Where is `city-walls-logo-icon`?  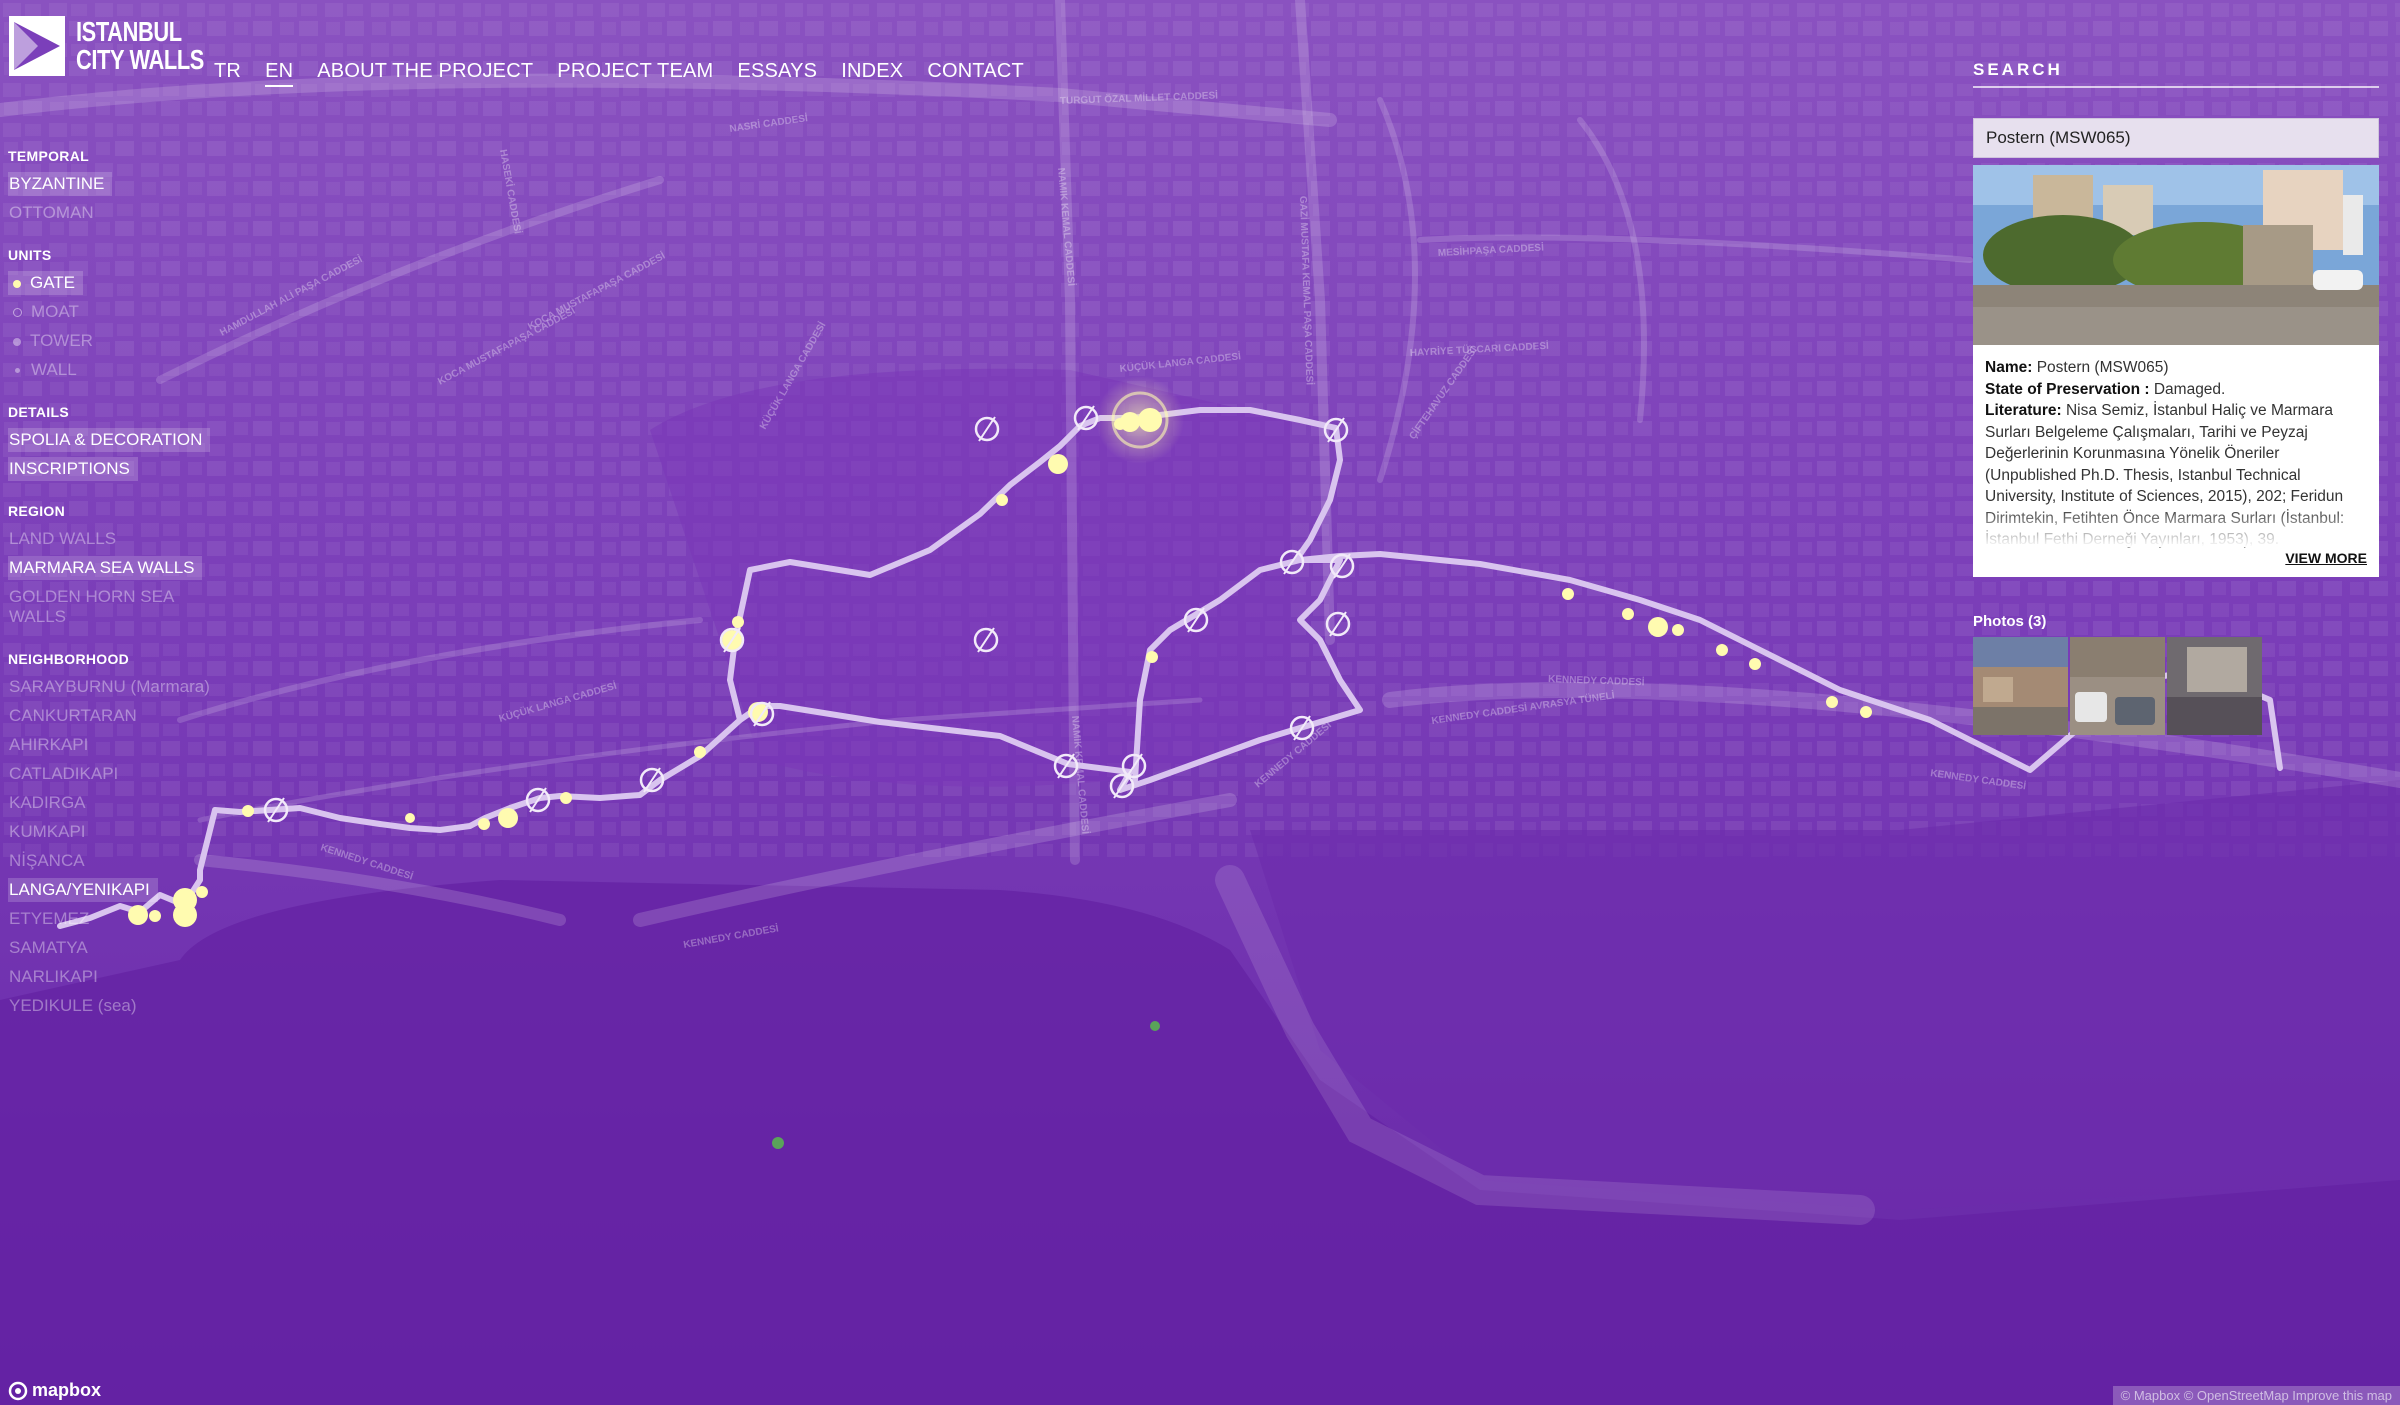
city-walls-logo-icon is located at coordinates (37, 46).